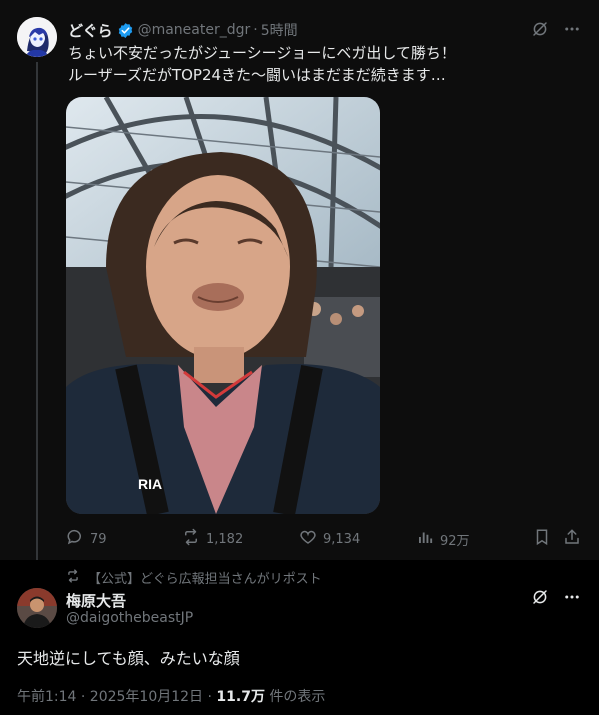  Describe the element at coordinates (96, 600) in the screenshot. I see `author-name: 梅原大吾` at that location.